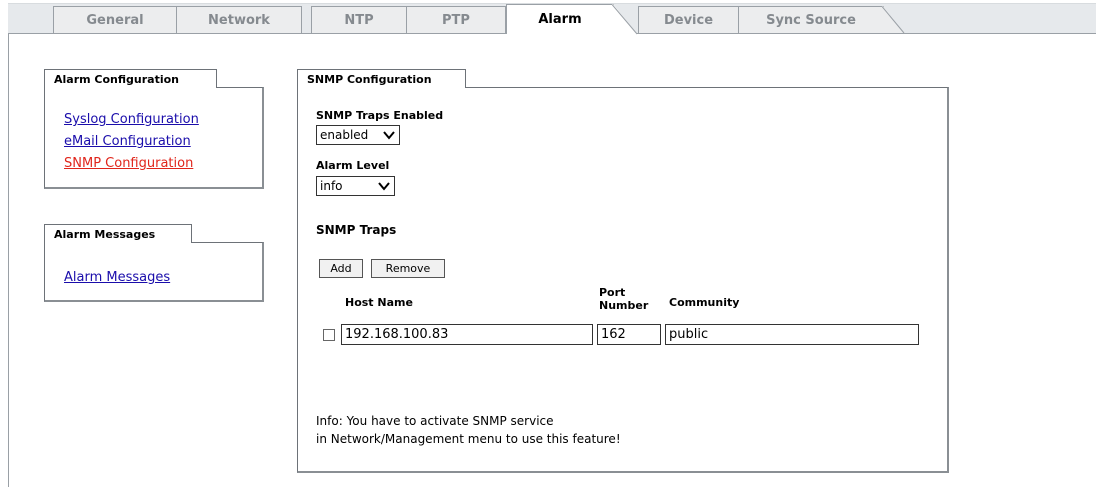 This screenshot has height=487, width=1096. What do you see at coordinates (381, 78) in the screenshot?
I see `snmp-configuration-title: SNMP Configuration` at bounding box center [381, 78].